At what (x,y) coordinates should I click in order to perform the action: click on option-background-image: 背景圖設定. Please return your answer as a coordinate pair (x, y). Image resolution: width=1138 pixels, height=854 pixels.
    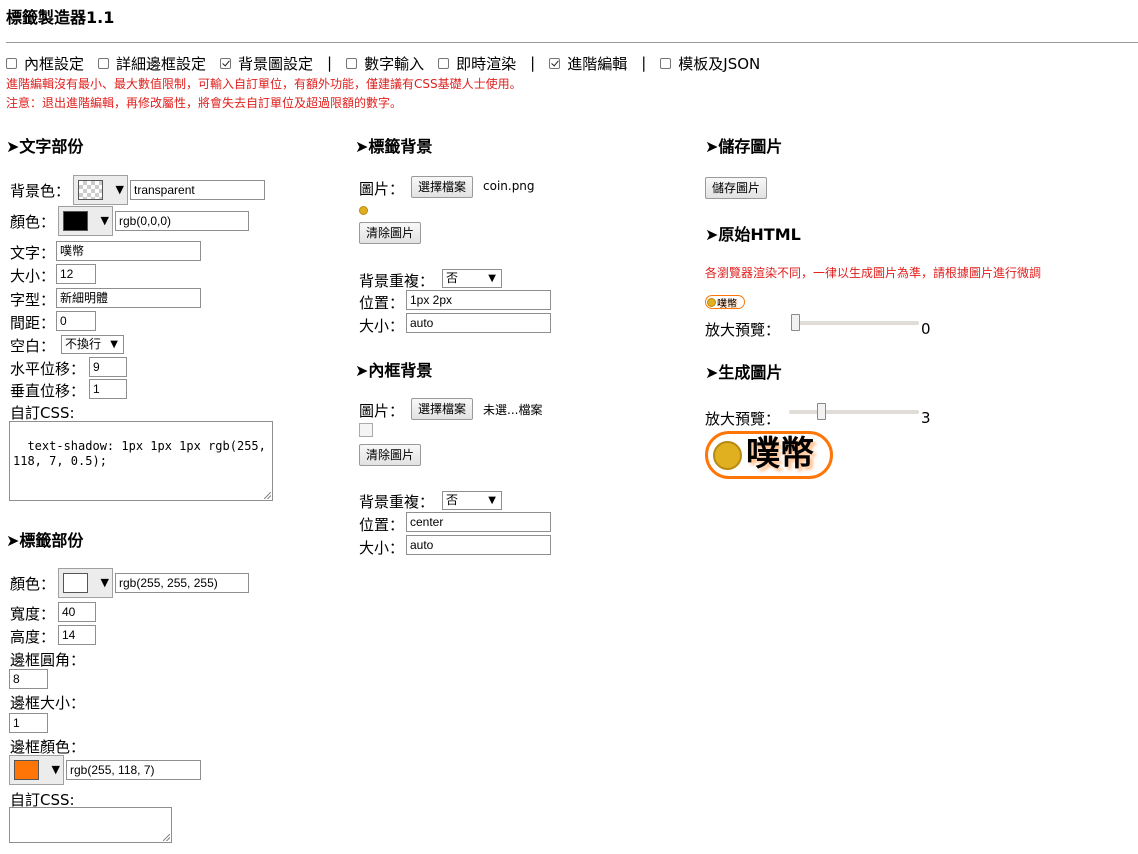
    Looking at the image, I should click on (266, 63).